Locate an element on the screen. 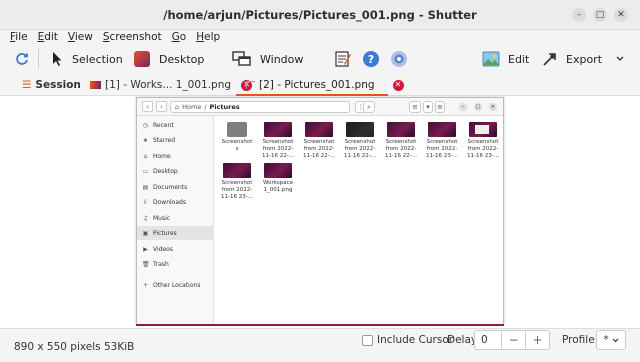 The height and width of the screenshot is (362, 640). path-current: Pictures is located at coordinates (224, 107).